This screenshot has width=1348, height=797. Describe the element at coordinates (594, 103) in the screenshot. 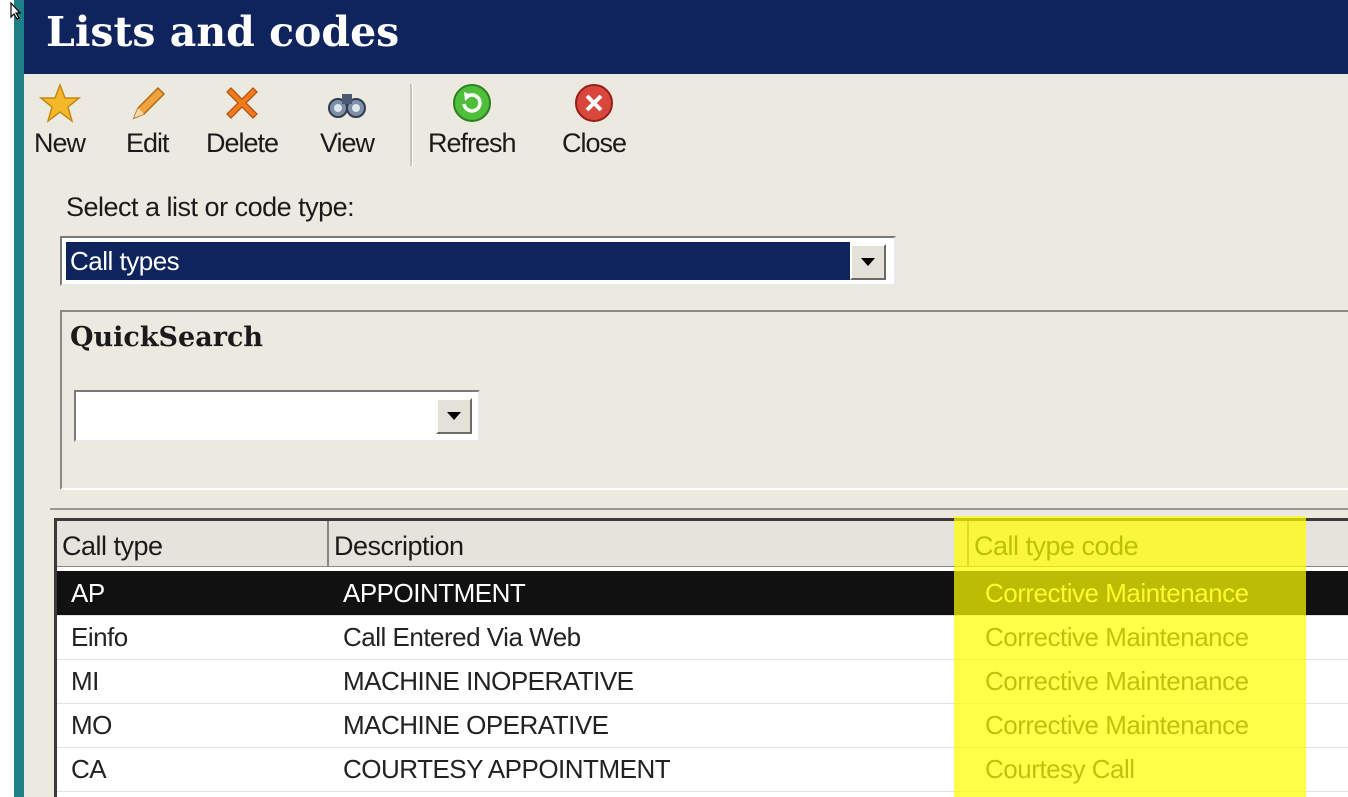

I see `close-circle-icon` at that location.